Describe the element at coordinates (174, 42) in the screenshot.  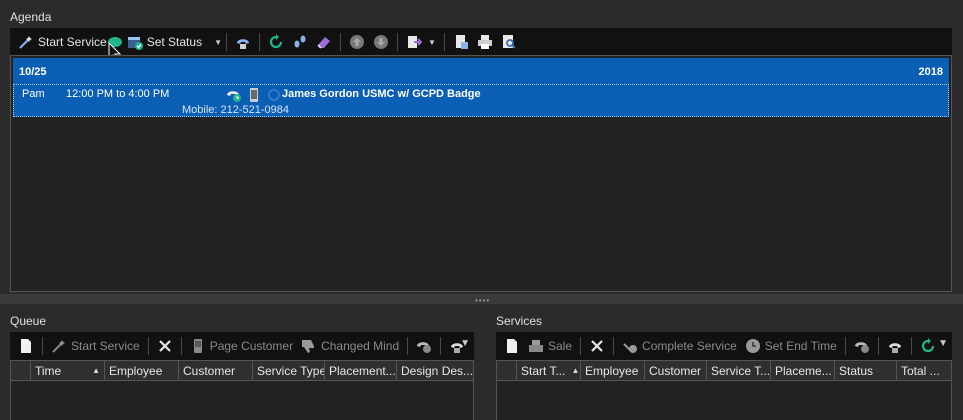
I see `set-status-label: Set Status` at that location.